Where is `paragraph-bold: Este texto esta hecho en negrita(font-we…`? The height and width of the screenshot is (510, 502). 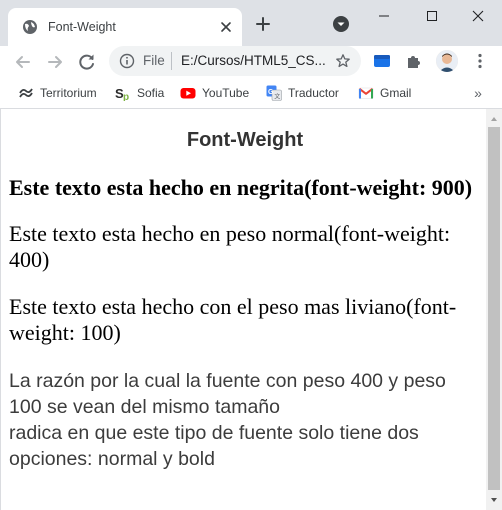 paragraph-bold: Este texto esta hecho en negrita(font-we… is located at coordinates (241, 187).